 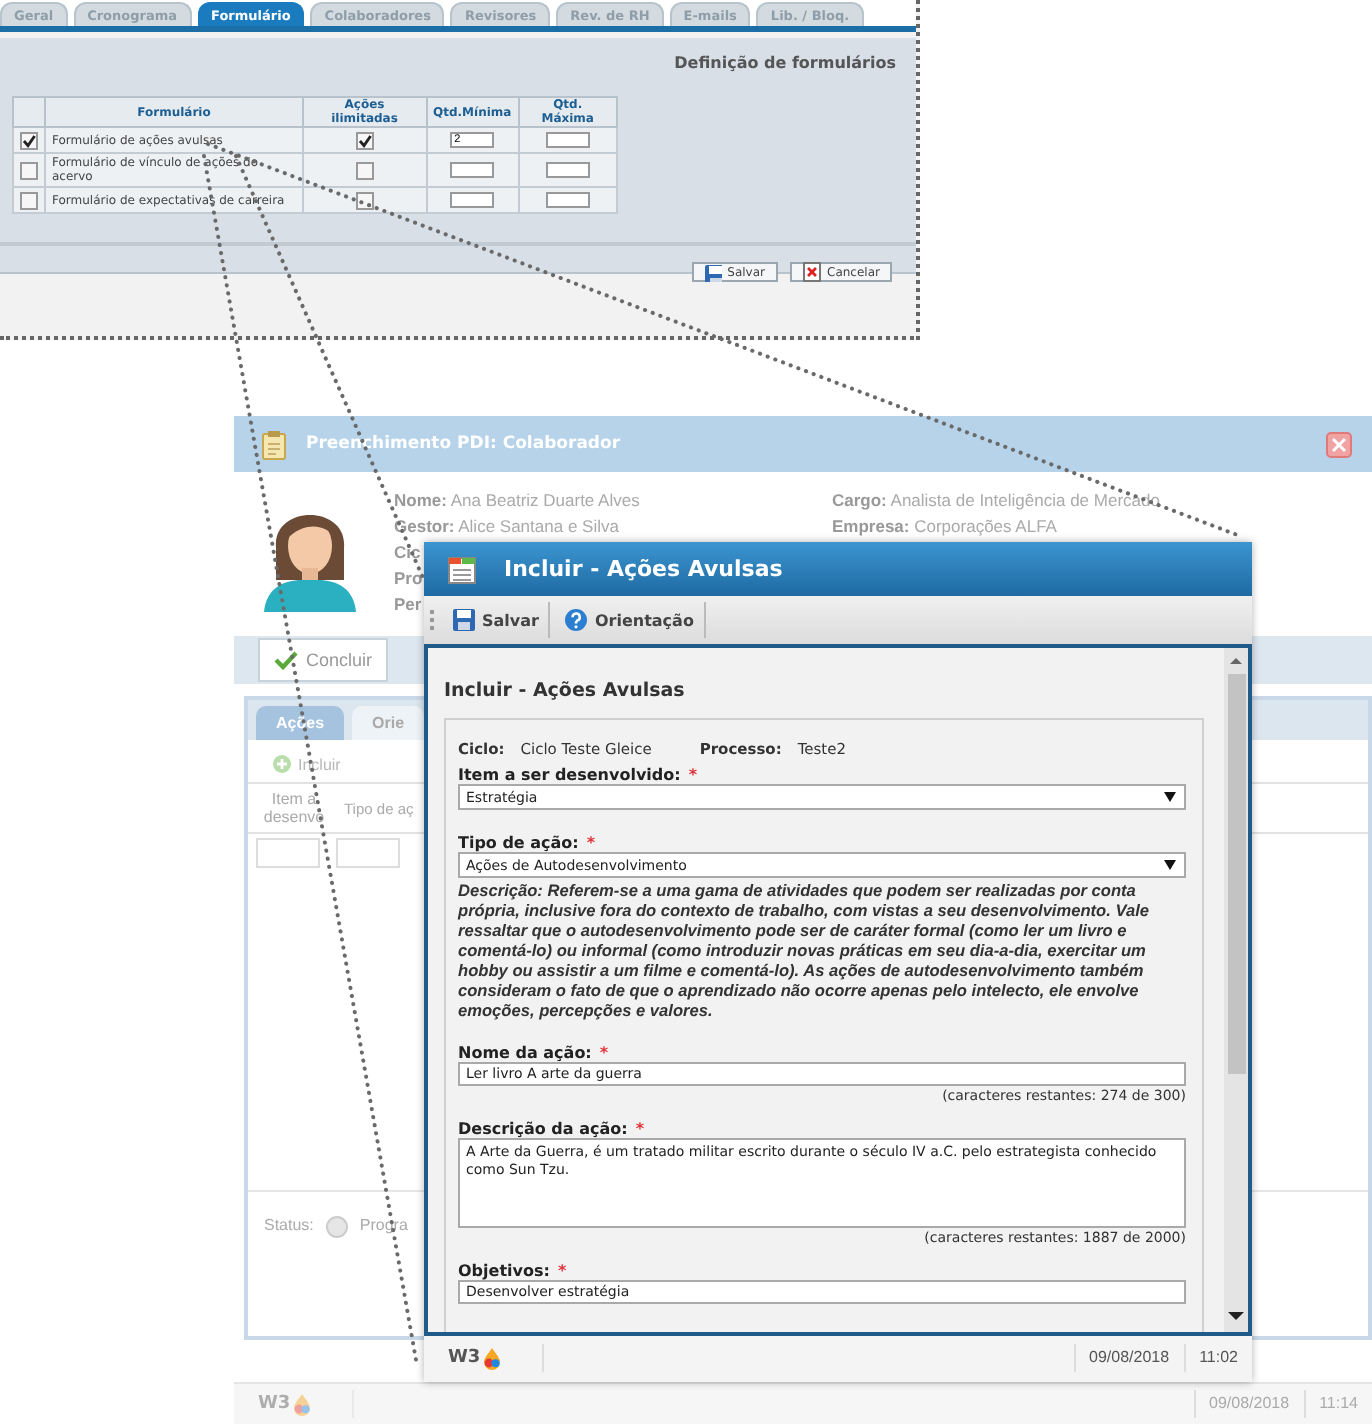 What do you see at coordinates (517, 500) in the screenshot?
I see `info-text: Nome: Ana Beatriz Duarte Alves` at bounding box center [517, 500].